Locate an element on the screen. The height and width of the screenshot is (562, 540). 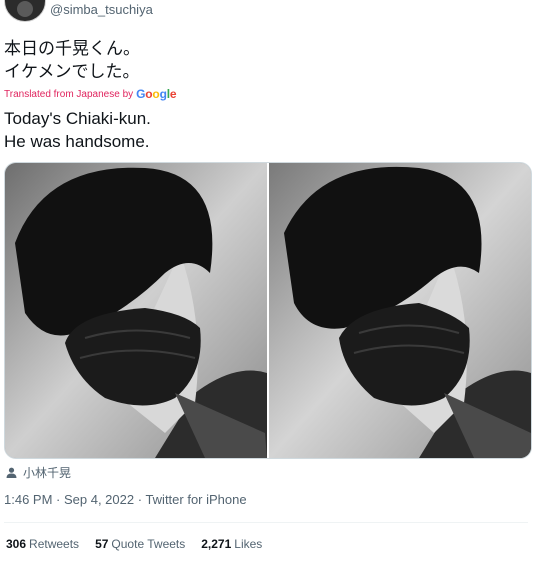
quotes-label: Quote Tweets is located at coordinates (148, 544).